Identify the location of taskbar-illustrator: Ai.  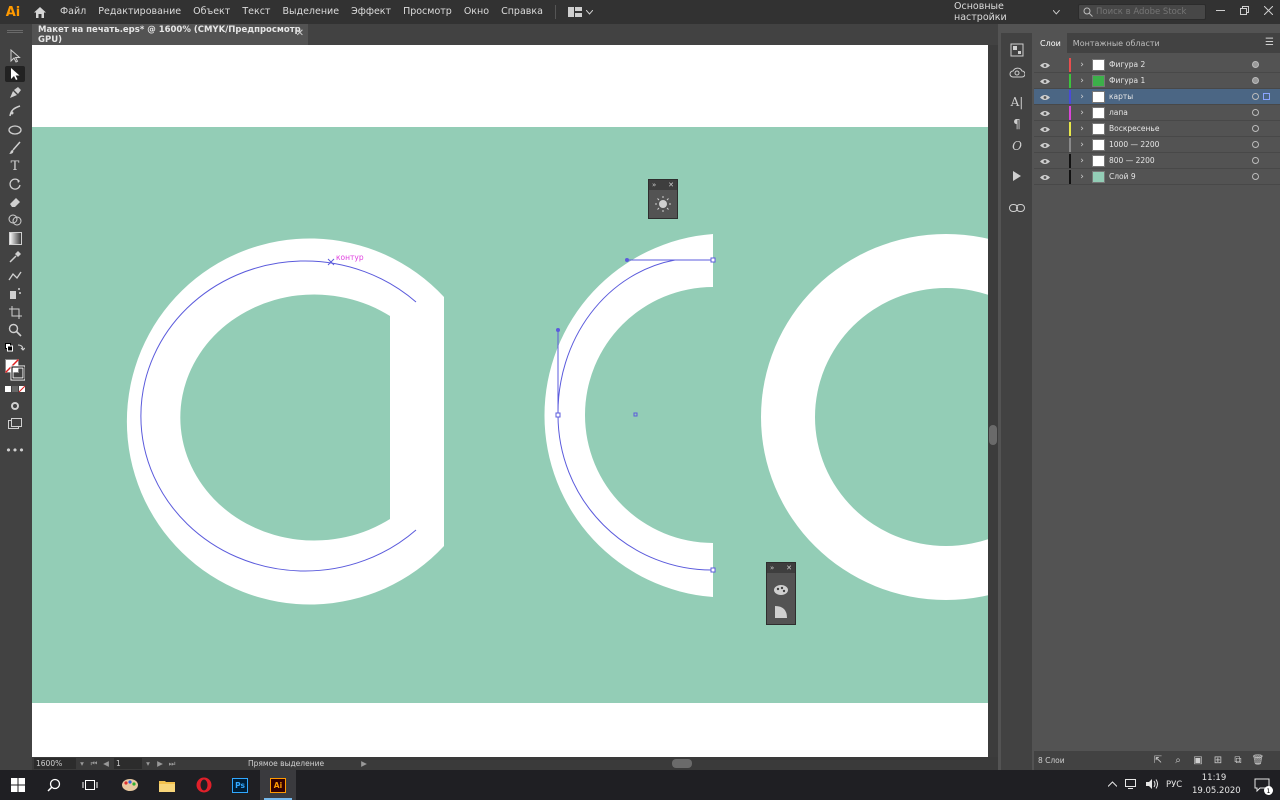
(278, 785).